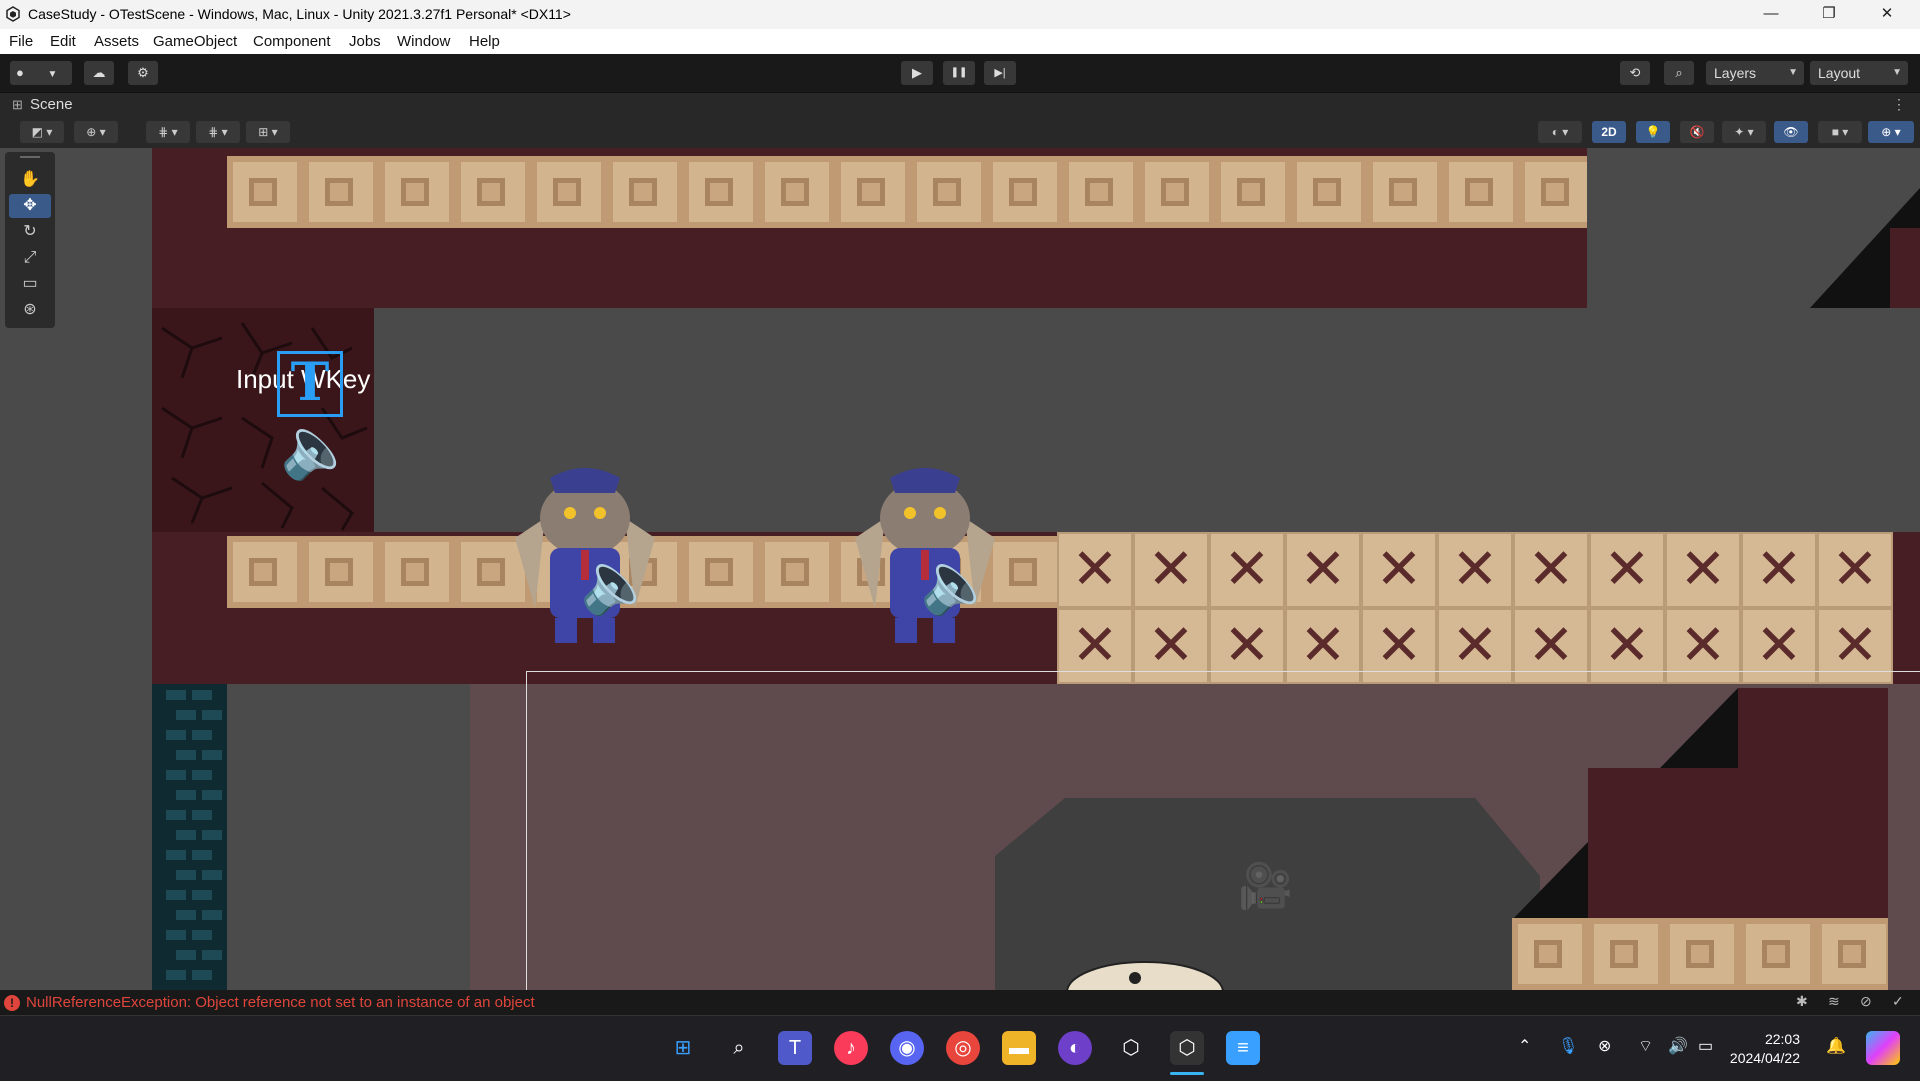 Image resolution: width=1920 pixels, height=1081 pixels. Describe the element at coordinates (1645, 1046) in the screenshot. I see `wifi-icon: ⌔` at that location.